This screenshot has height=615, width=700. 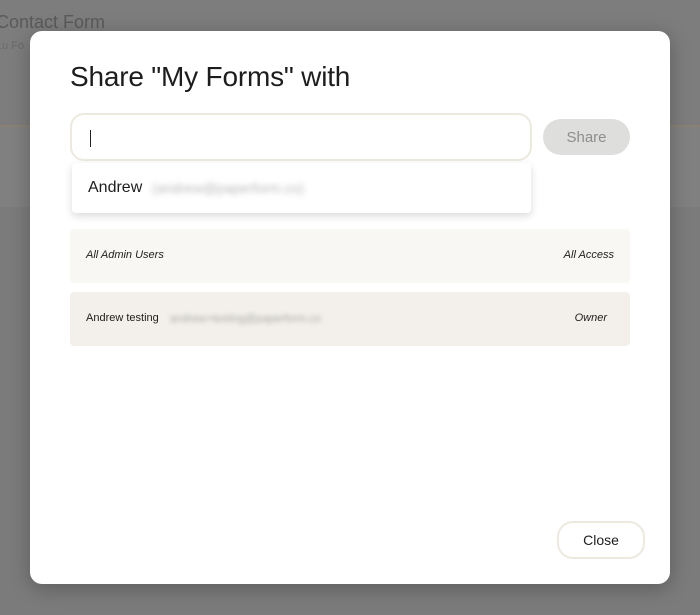 I want to click on modal-title: Share "My Forms" with, so click(x=210, y=76).